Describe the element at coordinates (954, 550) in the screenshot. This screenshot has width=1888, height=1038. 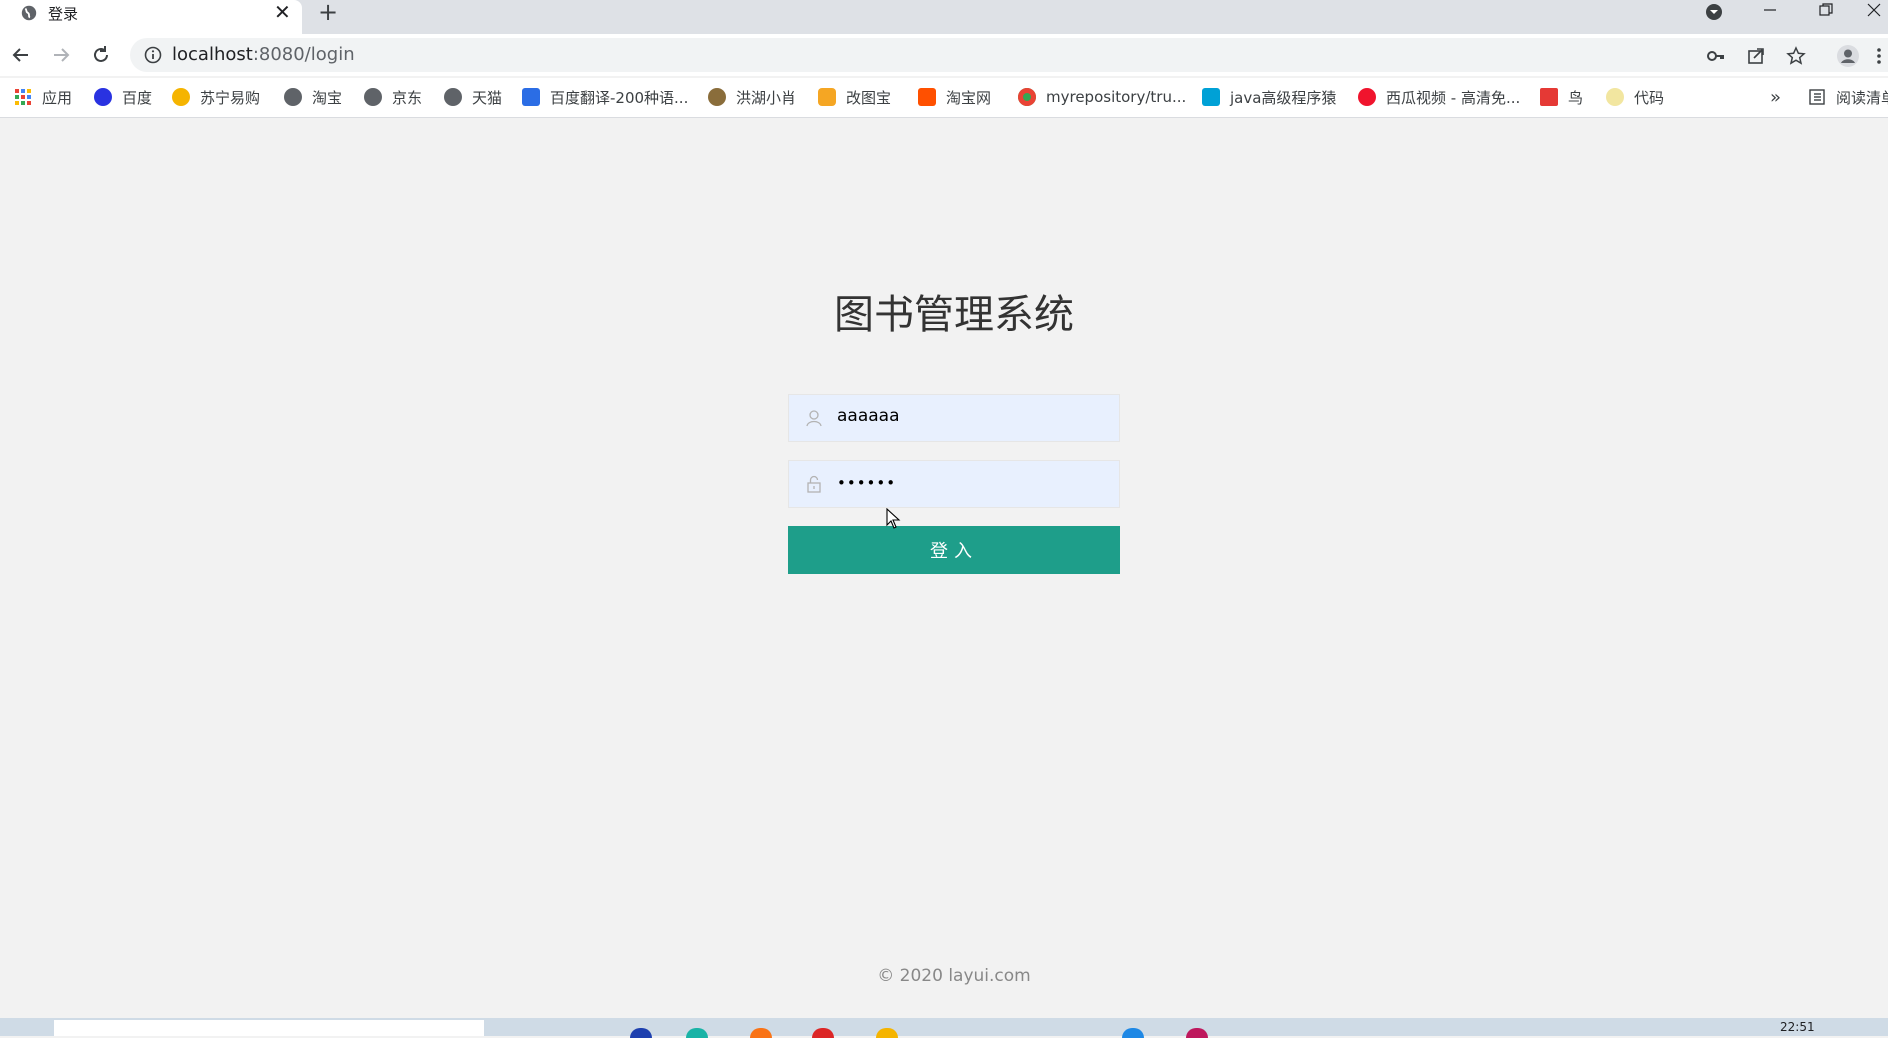
I see `login-button: 登入` at that location.